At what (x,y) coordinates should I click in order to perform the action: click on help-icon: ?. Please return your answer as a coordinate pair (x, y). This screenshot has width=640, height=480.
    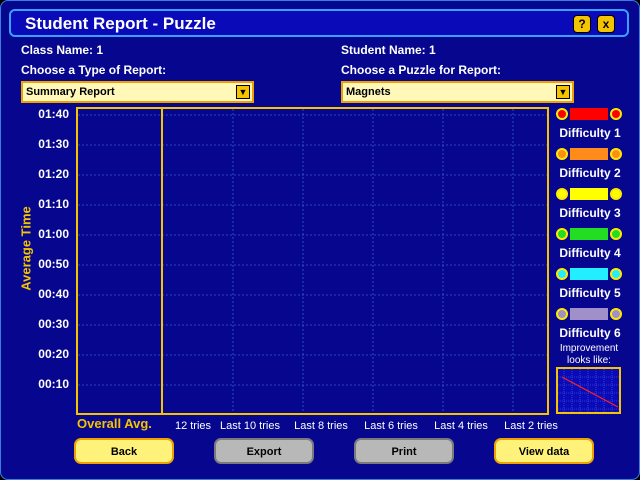
    Looking at the image, I should click on (582, 24).